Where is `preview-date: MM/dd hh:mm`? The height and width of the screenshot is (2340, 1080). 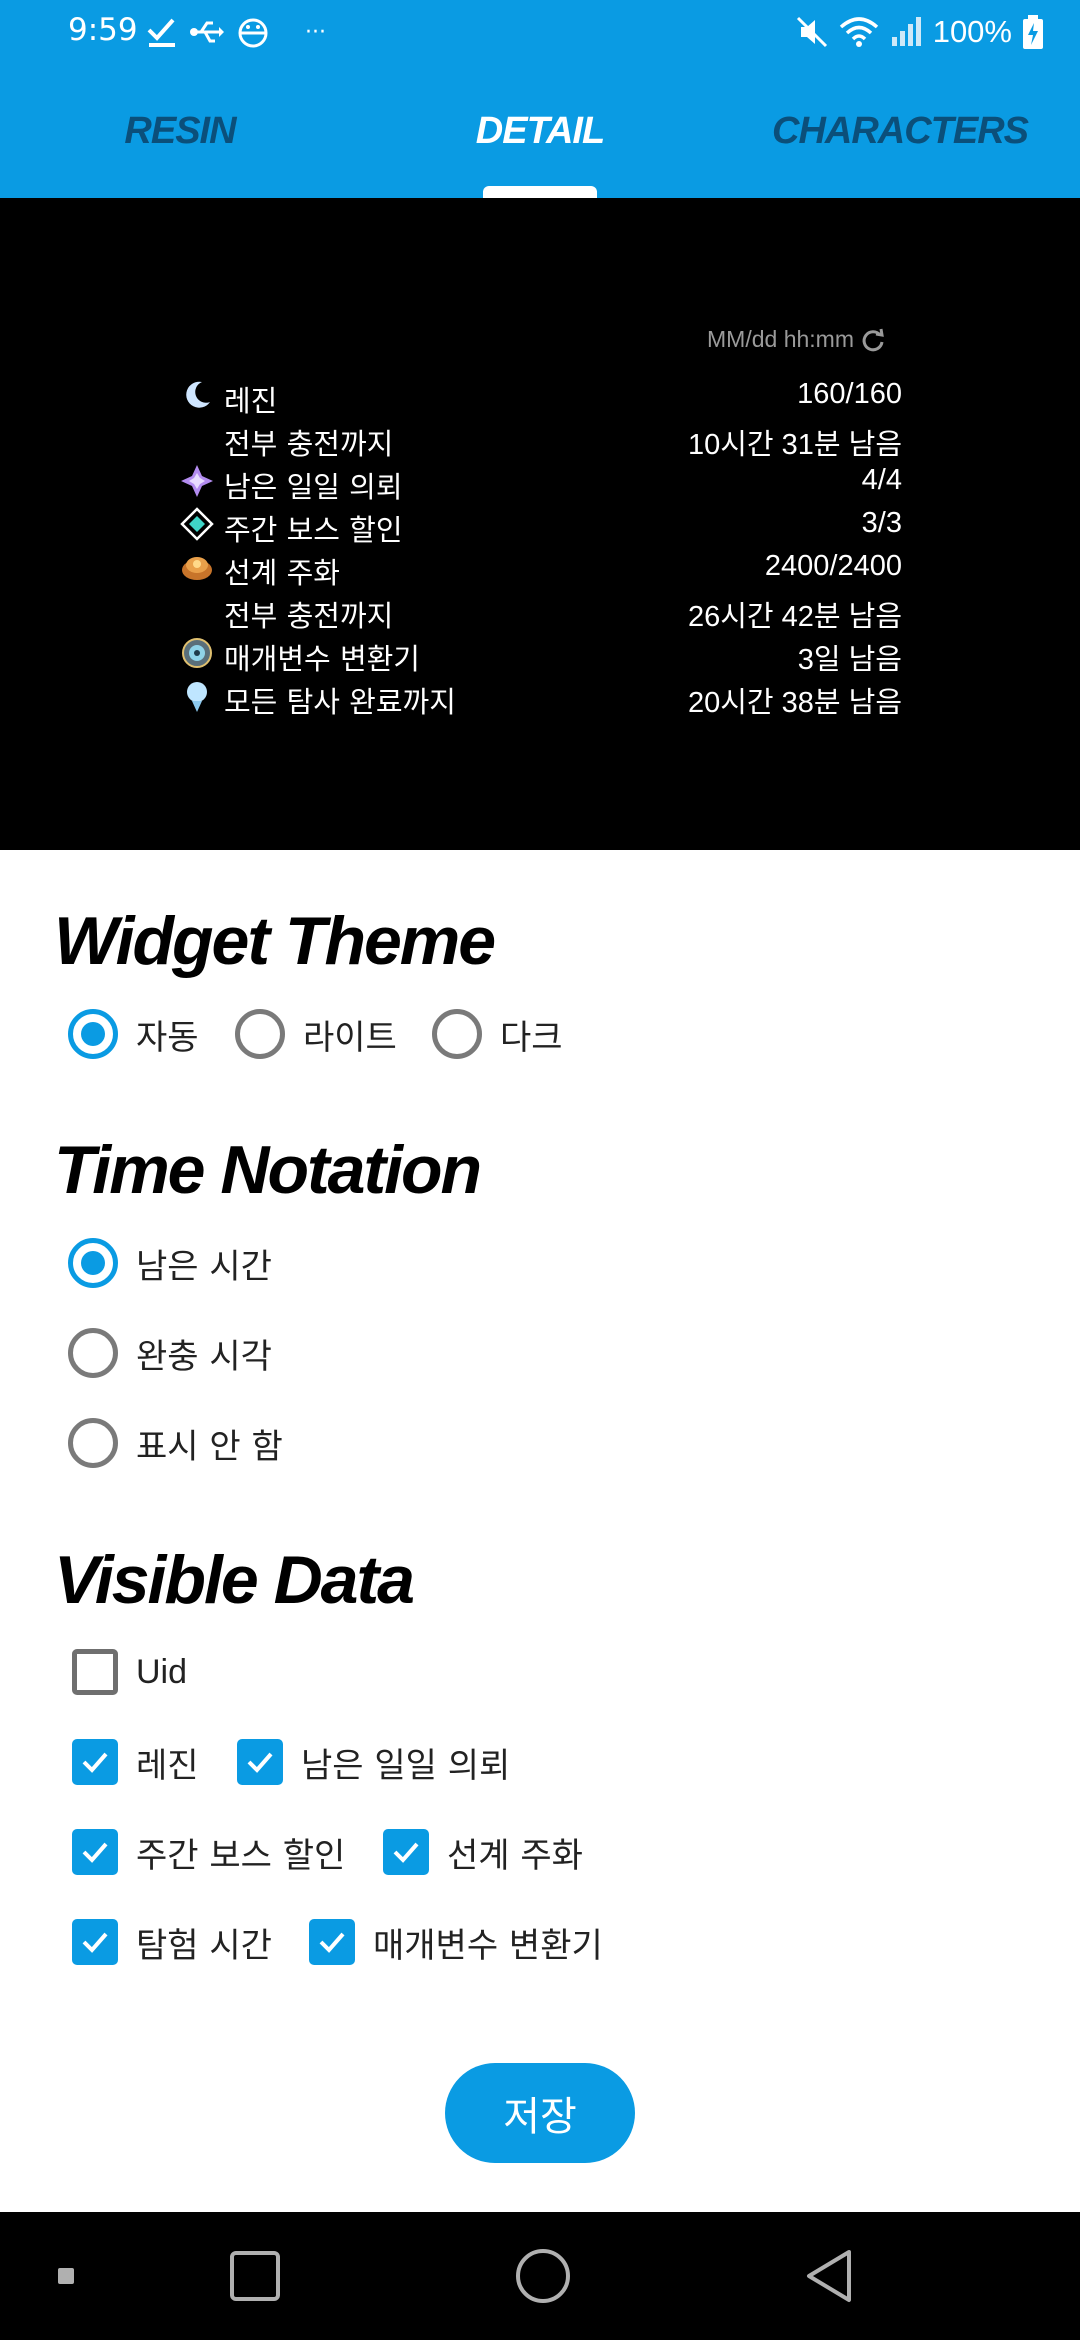 preview-date: MM/dd hh:mm is located at coordinates (796, 339).